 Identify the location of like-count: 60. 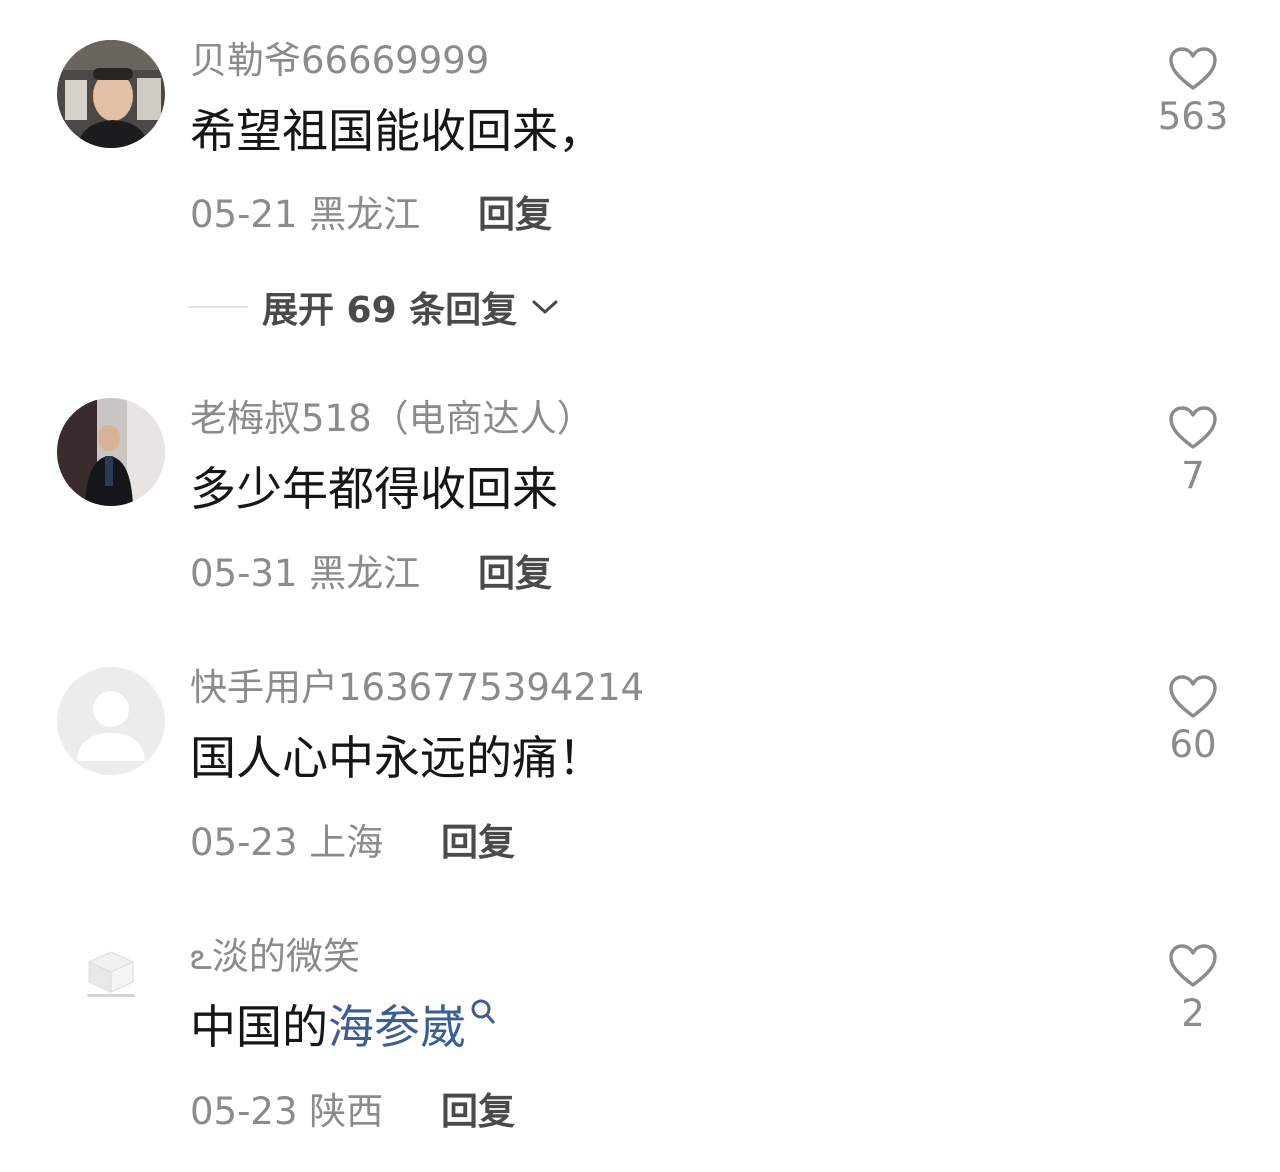
(1193, 744).